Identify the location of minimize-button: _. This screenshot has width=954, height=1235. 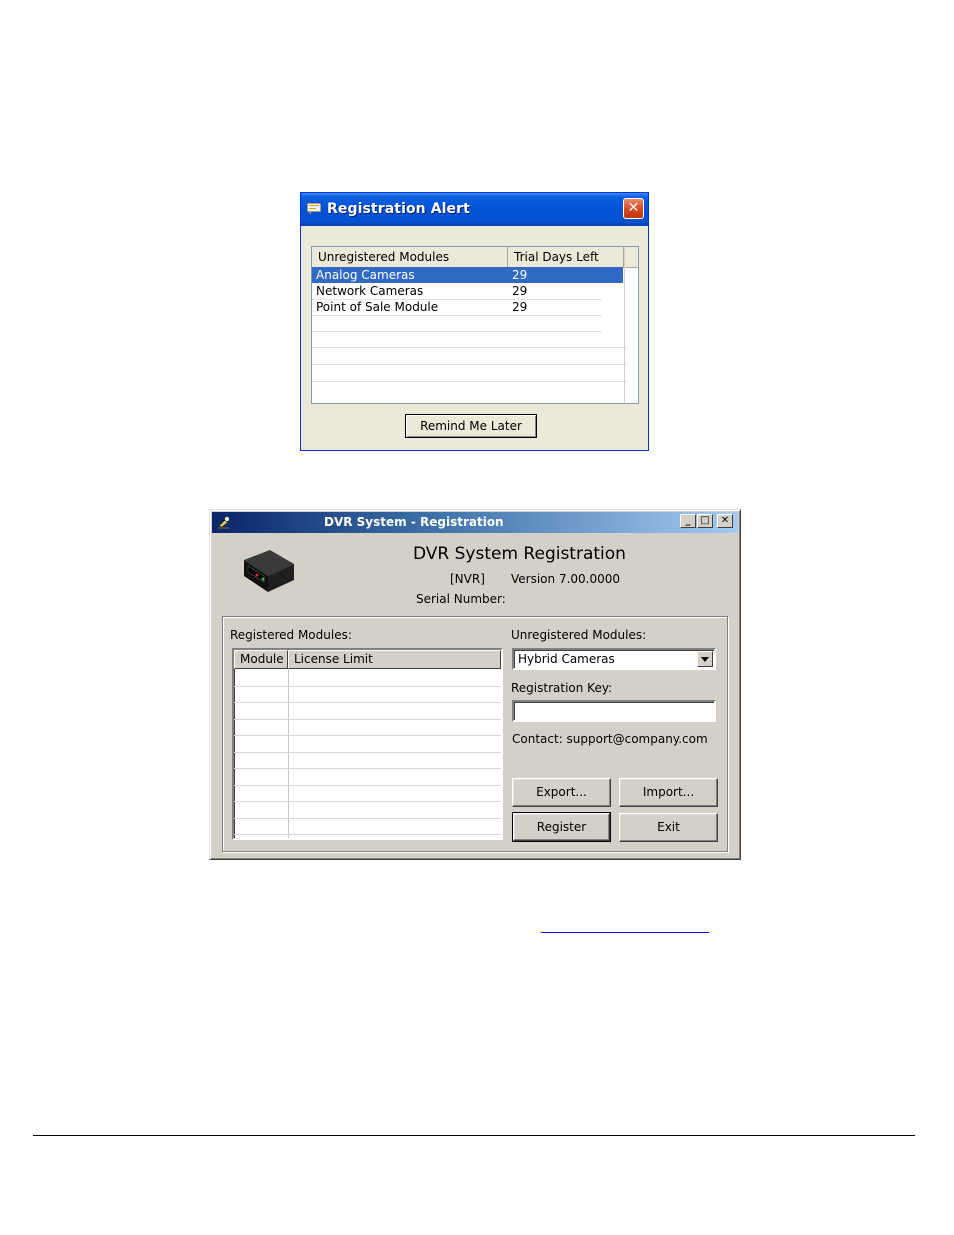
(688, 521).